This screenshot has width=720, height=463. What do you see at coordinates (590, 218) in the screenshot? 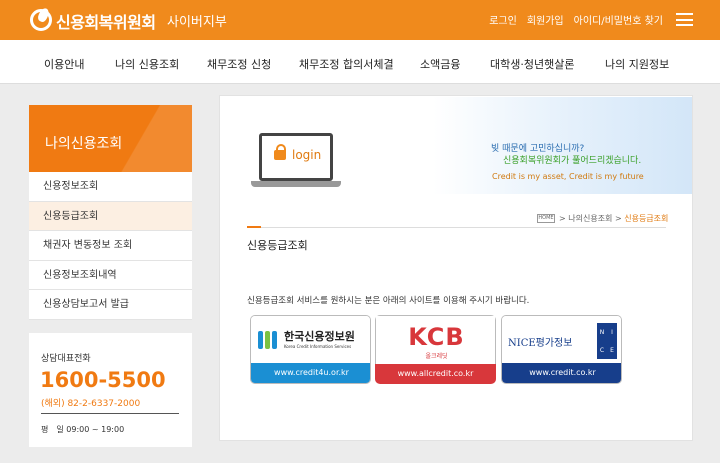
I see `breadcrumb-parent: 나의신용조회` at bounding box center [590, 218].